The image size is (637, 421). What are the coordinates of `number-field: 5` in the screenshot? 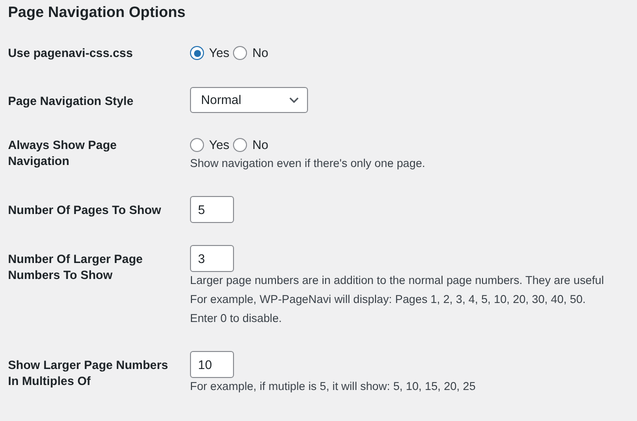 It's located at (212, 209).